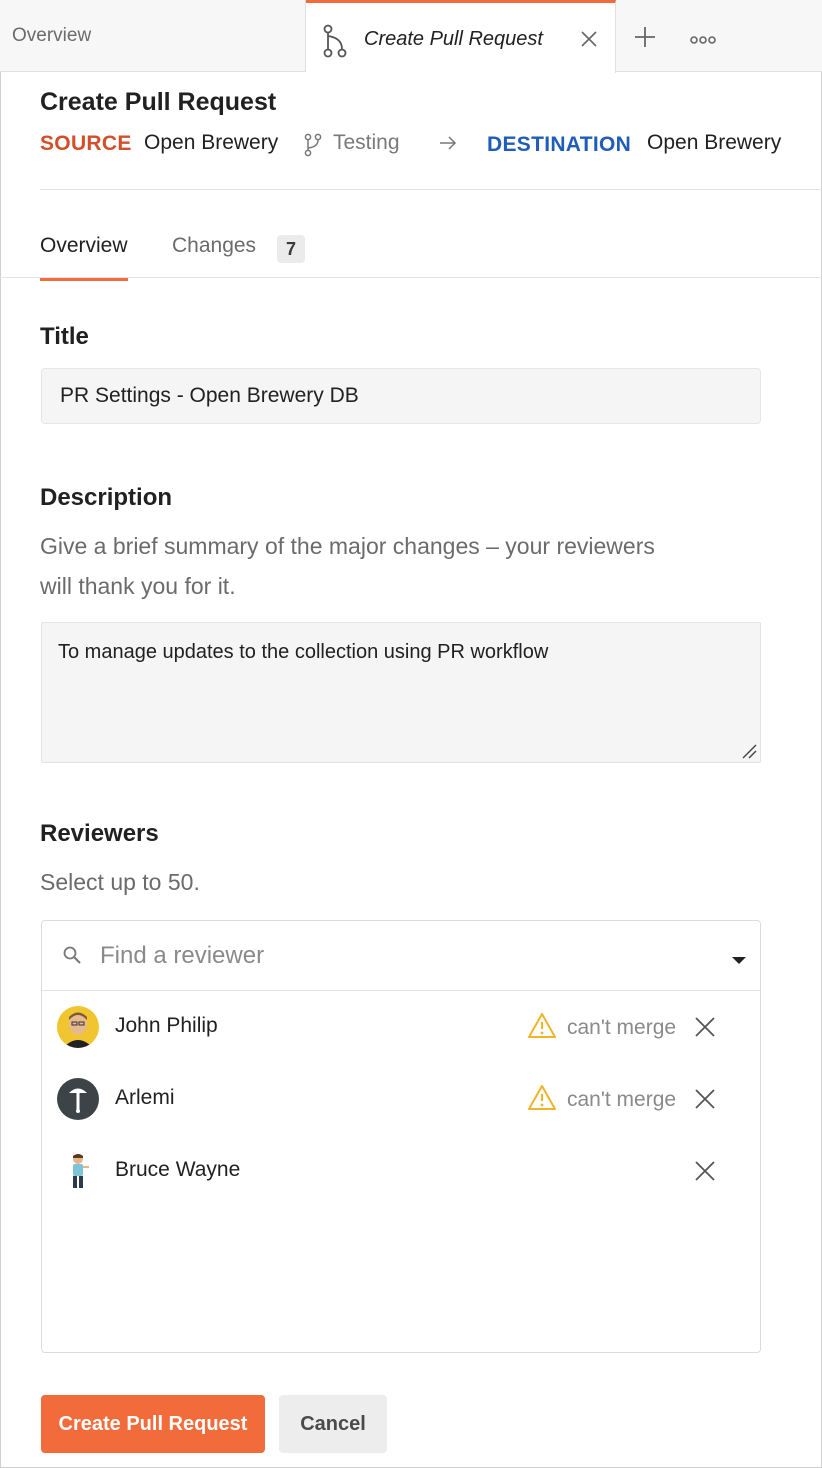 The image size is (822, 1468). I want to click on reviewer-row: John Philip can't merge, so click(401, 1028).